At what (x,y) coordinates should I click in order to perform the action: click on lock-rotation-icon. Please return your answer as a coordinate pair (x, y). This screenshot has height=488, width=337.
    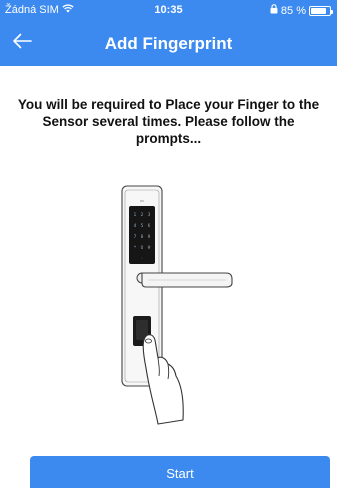
    Looking at the image, I should click on (274, 10).